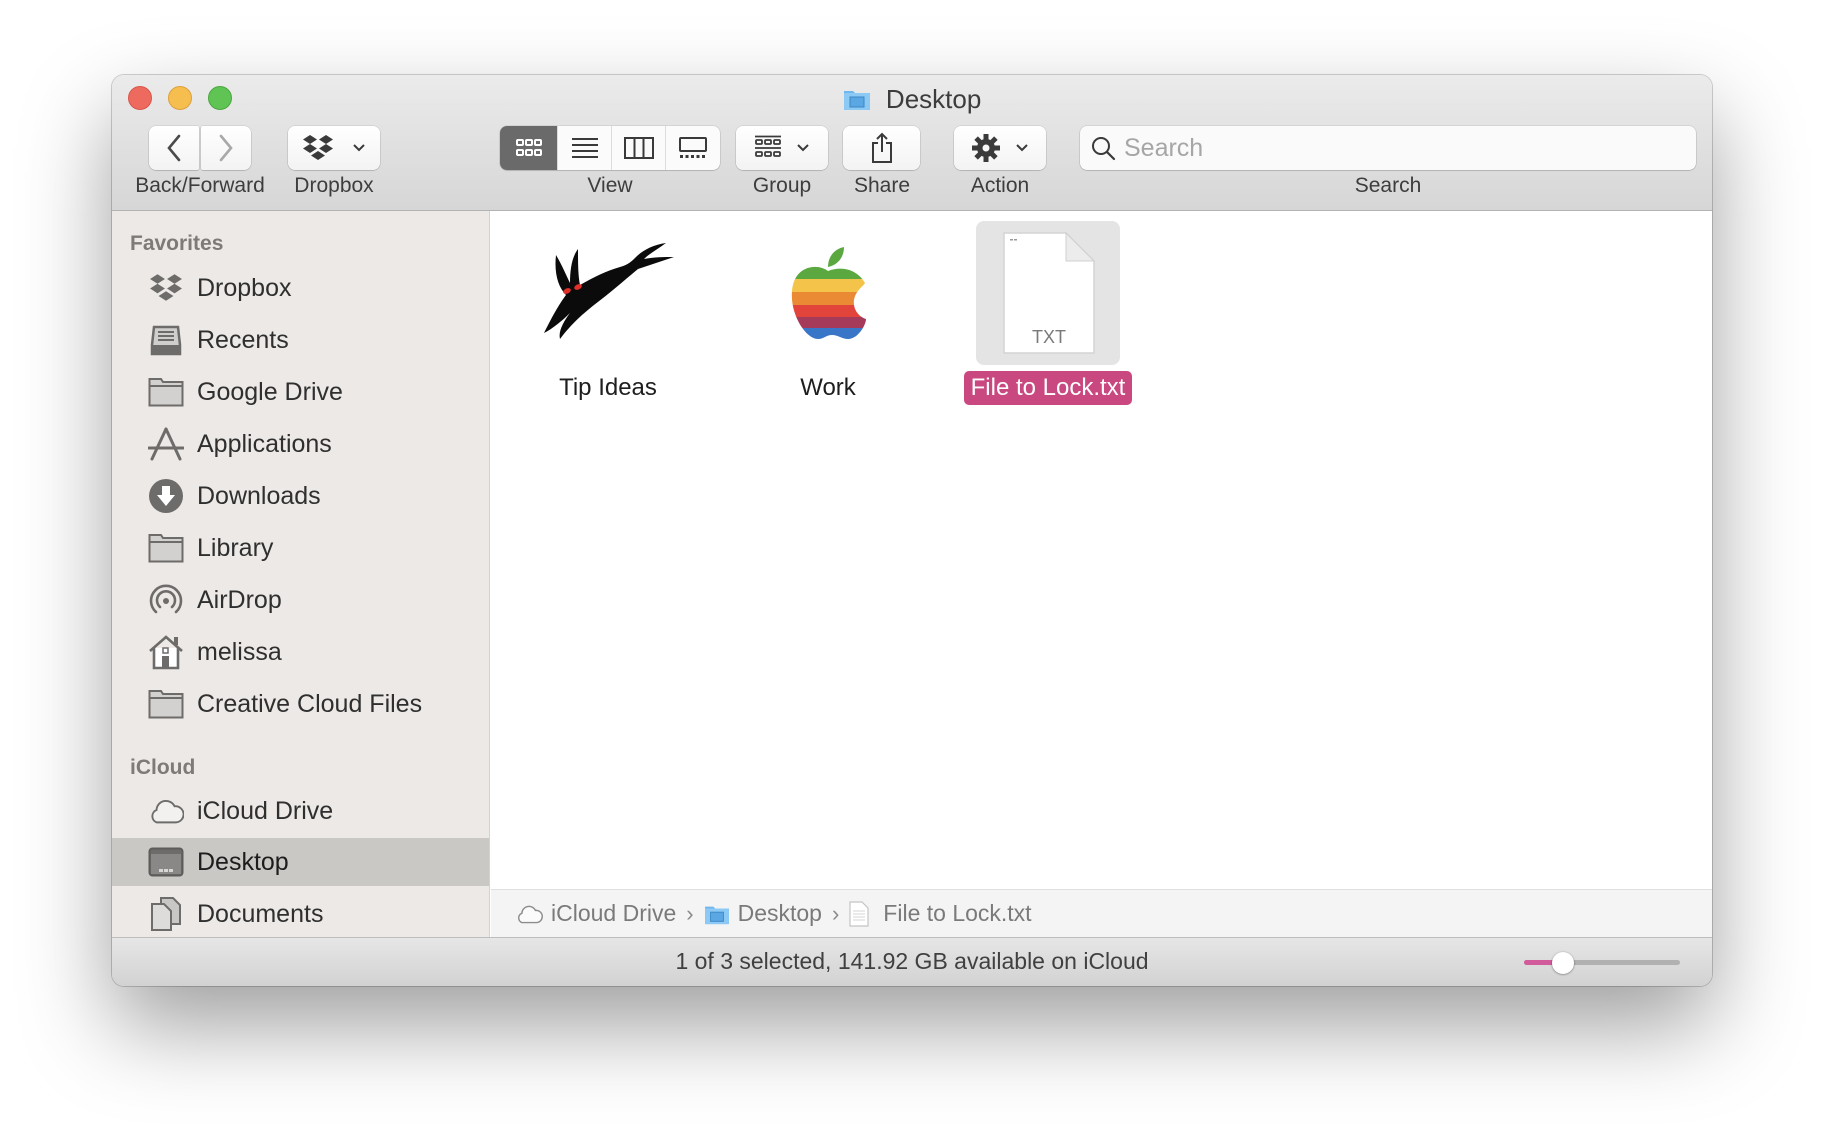 The height and width of the screenshot is (1134, 1824). What do you see at coordinates (957, 913) in the screenshot?
I see `path-crumb-label: File to Lock.txt` at bounding box center [957, 913].